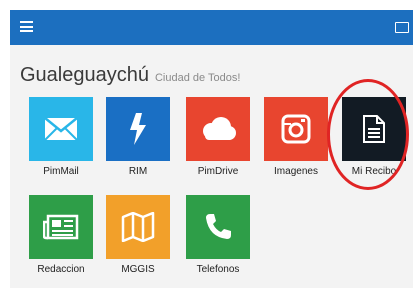 The width and height of the screenshot is (413, 290). What do you see at coordinates (61, 269) in the screenshot?
I see `app-label: Redaccion` at bounding box center [61, 269].